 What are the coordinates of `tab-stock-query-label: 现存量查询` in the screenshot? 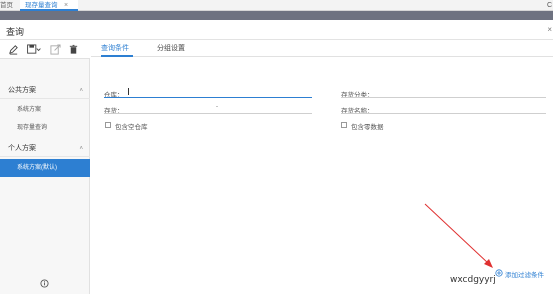 It's located at (41, 5).